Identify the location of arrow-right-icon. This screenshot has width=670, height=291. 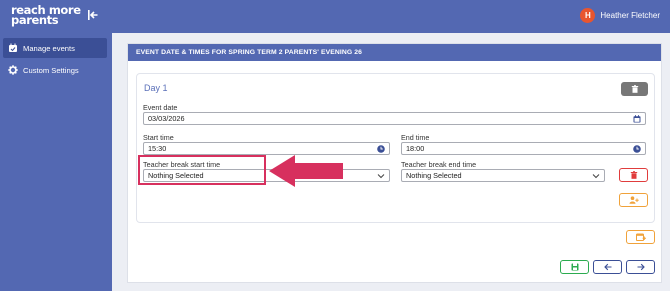
(641, 267).